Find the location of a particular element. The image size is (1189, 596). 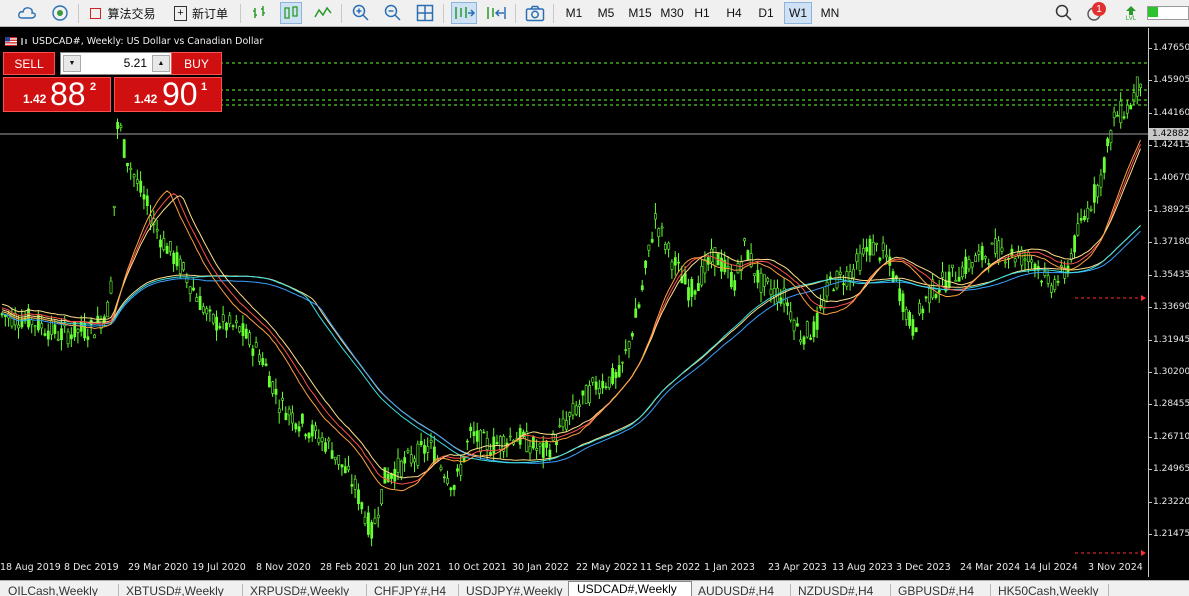

timeframe-w1-button: W1 is located at coordinates (798, 13).